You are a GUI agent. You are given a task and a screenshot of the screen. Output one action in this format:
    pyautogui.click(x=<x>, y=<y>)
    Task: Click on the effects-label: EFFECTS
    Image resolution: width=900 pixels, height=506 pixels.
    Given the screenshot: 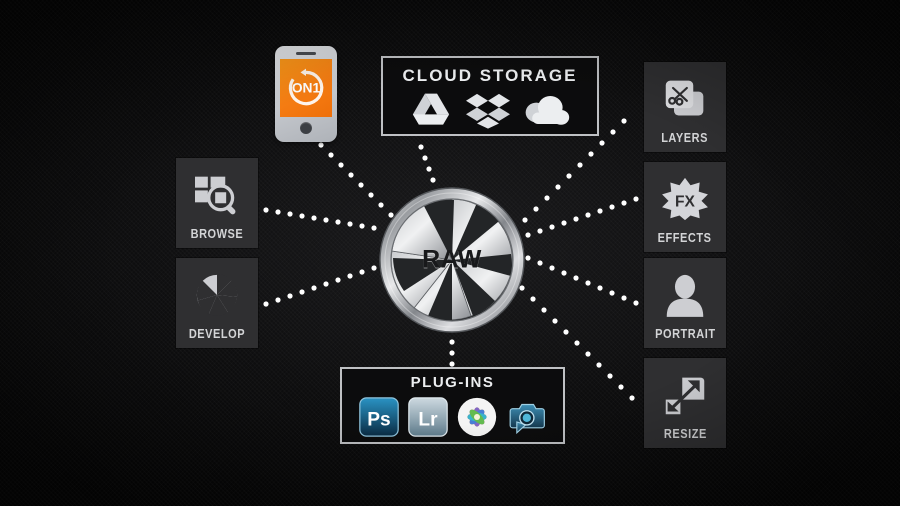 What is the action you would take?
    pyautogui.click(x=685, y=238)
    